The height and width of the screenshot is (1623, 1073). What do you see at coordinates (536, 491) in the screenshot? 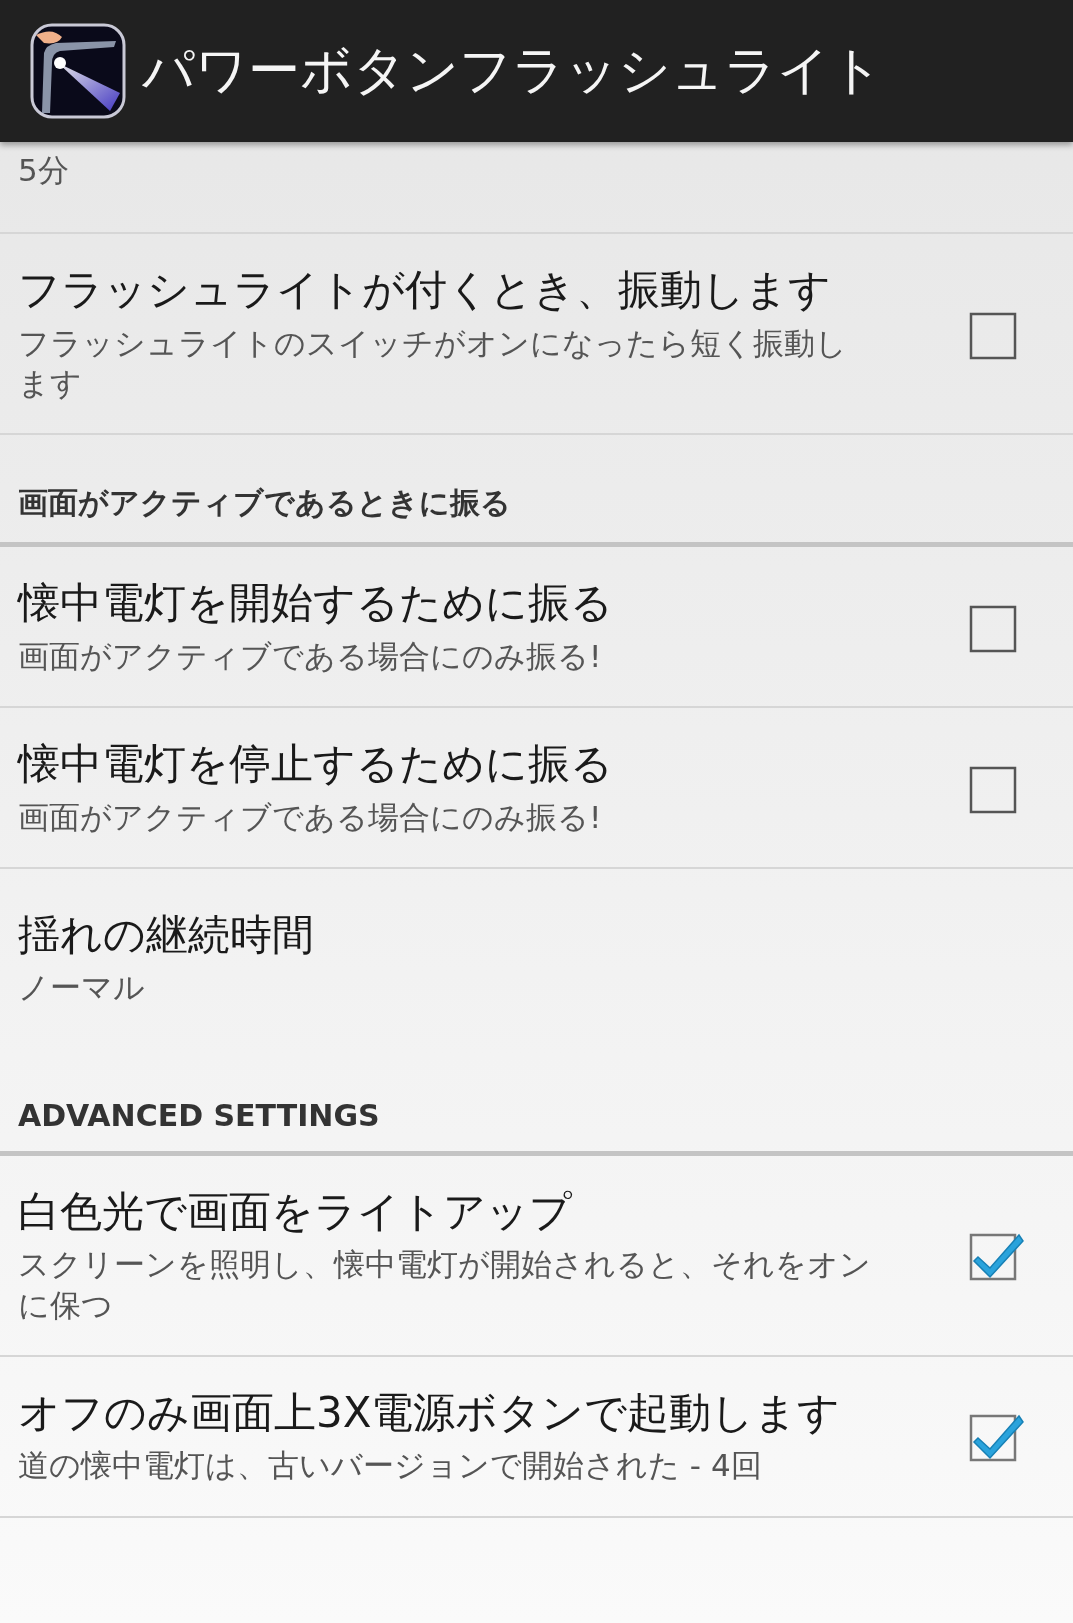
I see `category-header: 画面がアクティブであるときに振る` at bounding box center [536, 491].